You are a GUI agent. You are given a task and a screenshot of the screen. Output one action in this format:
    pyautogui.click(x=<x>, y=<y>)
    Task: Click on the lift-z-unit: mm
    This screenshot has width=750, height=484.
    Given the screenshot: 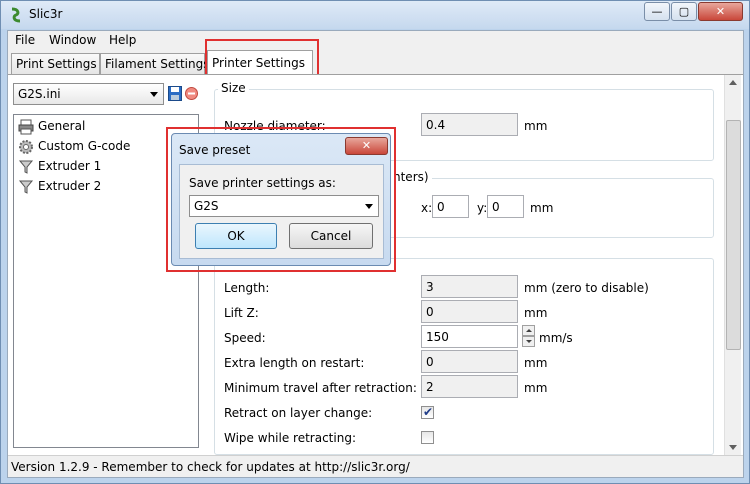 What is the action you would take?
    pyautogui.click(x=536, y=313)
    